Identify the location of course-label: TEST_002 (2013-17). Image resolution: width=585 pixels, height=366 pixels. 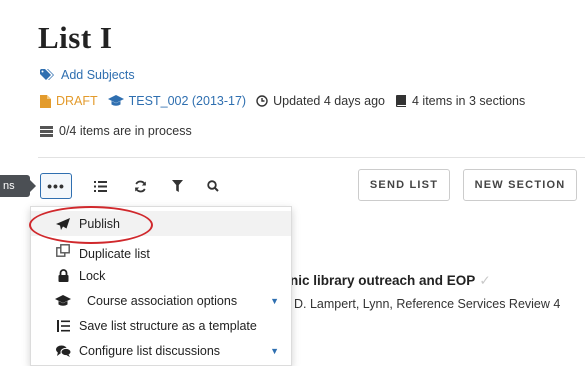
(187, 101).